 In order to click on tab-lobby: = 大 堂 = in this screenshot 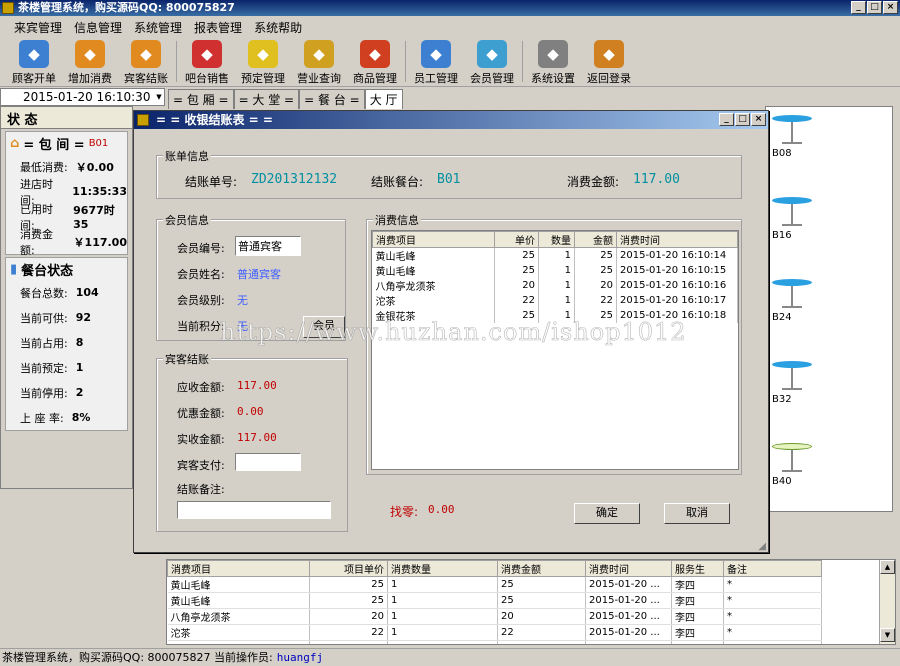, I will do `click(266, 99)`.